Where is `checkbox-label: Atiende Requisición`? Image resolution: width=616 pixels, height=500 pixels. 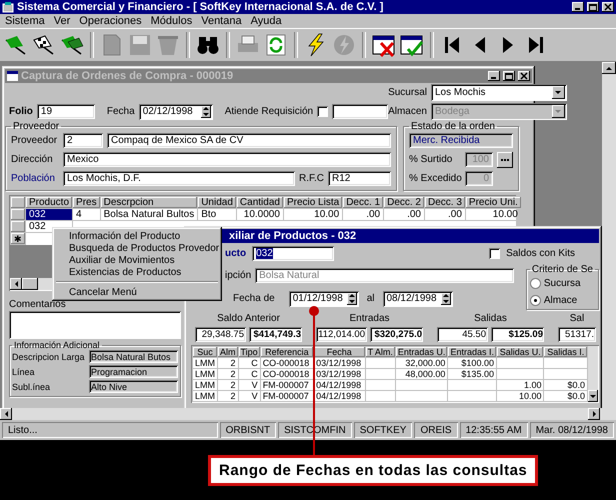 checkbox-label: Atiende Requisición is located at coordinates (269, 111).